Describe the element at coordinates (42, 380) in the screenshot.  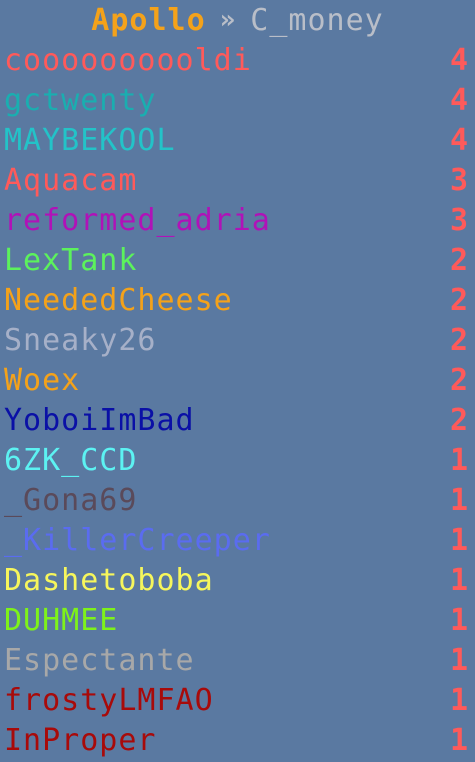
I see `player-name: Woex` at that location.